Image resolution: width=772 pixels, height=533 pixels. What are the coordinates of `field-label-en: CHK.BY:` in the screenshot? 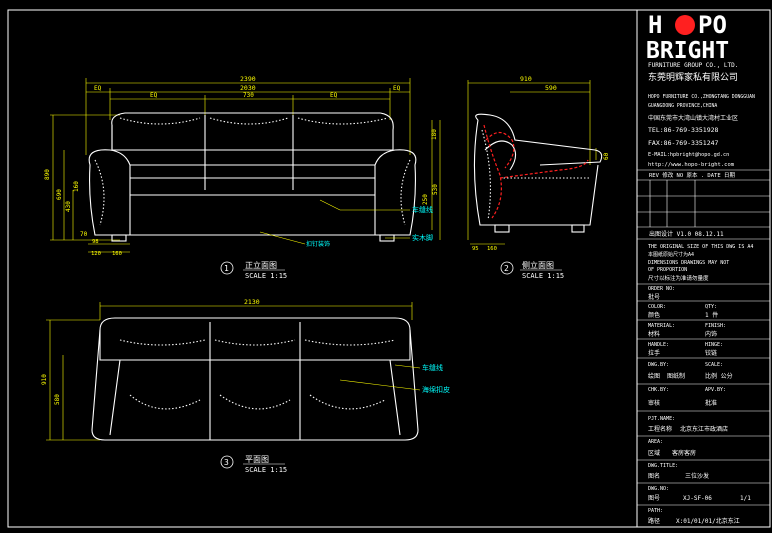 It's located at (658, 390).